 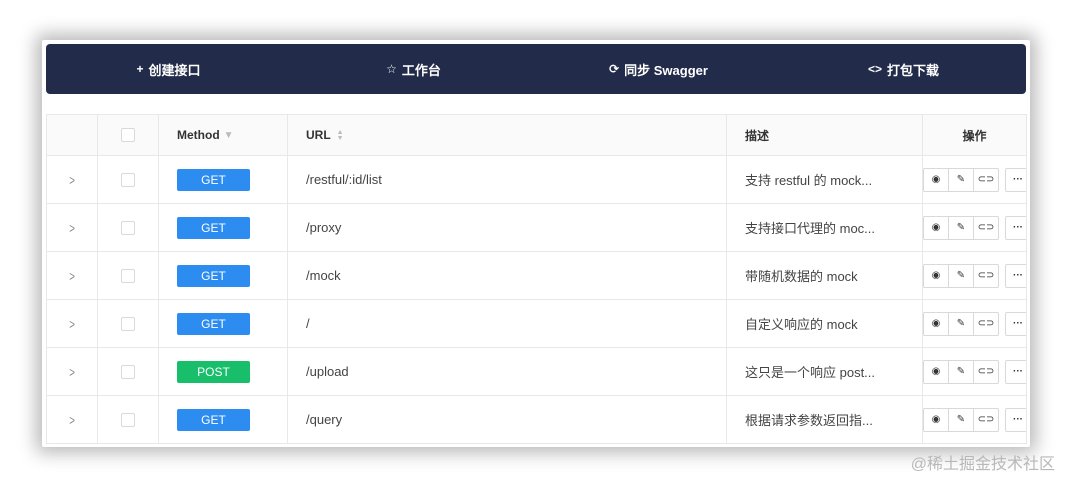 I want to click on filter-icon: ▼, so click(x=229, y=135).